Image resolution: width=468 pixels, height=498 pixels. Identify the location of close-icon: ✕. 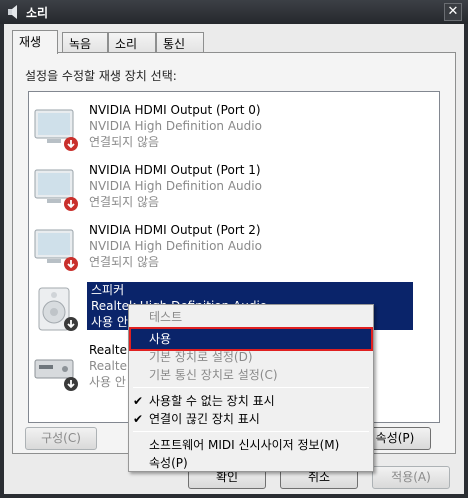
(453, 11).